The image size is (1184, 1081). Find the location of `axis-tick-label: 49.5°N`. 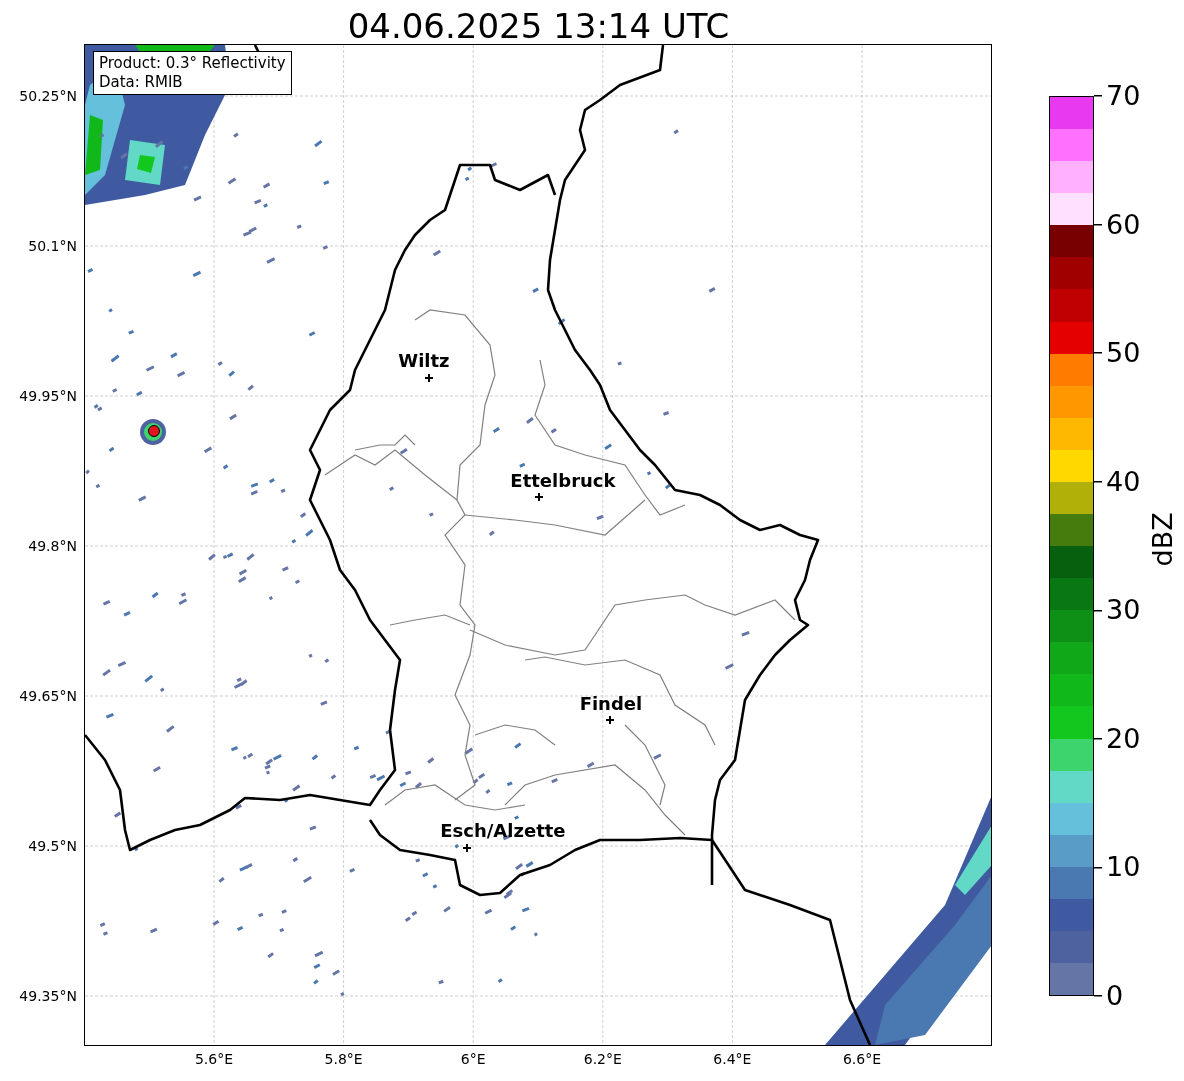

axis-tick-label: 49.5°N is located at coordinates (52, 846).